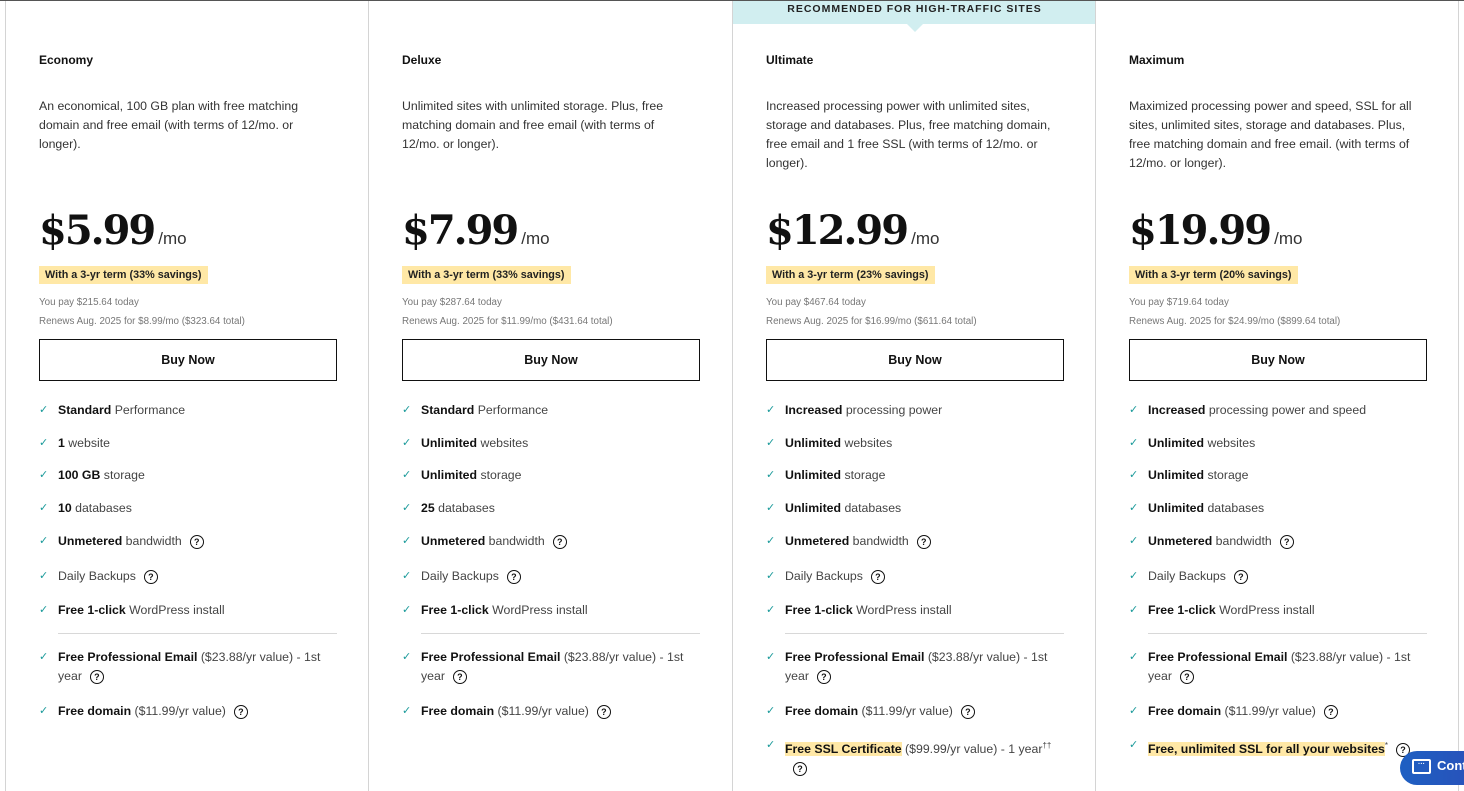  What do you see at coordinates (448, 410) in the screenshot?
I see `feature-bold: Standard` at bounding box center [448, 410].